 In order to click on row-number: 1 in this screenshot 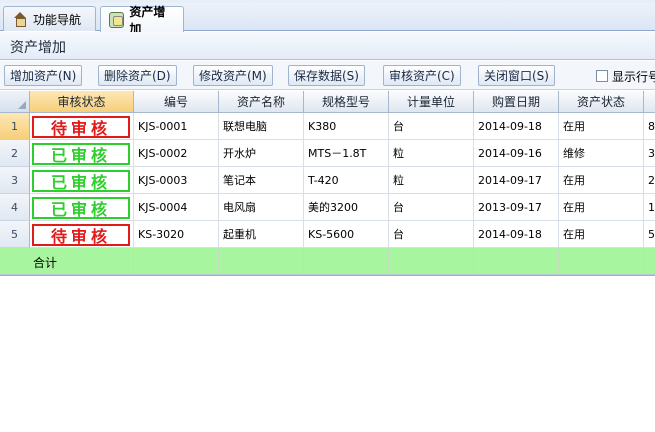, I will do `click(15, 126)`.